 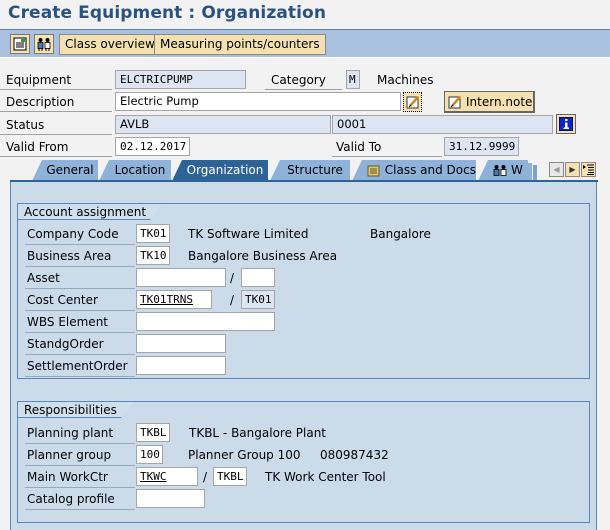 I want to click on tab-w: W, so click(x=503, y=170).